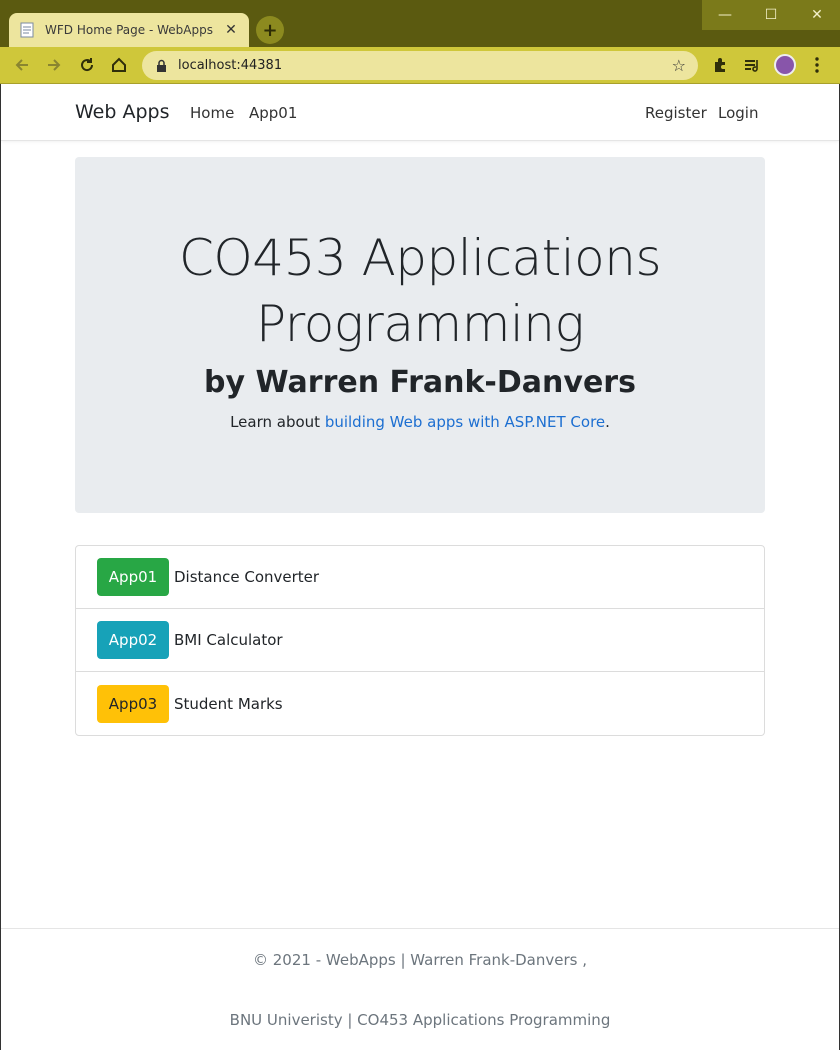  I want to click on maximize-button: ☐, so click(771, 15).